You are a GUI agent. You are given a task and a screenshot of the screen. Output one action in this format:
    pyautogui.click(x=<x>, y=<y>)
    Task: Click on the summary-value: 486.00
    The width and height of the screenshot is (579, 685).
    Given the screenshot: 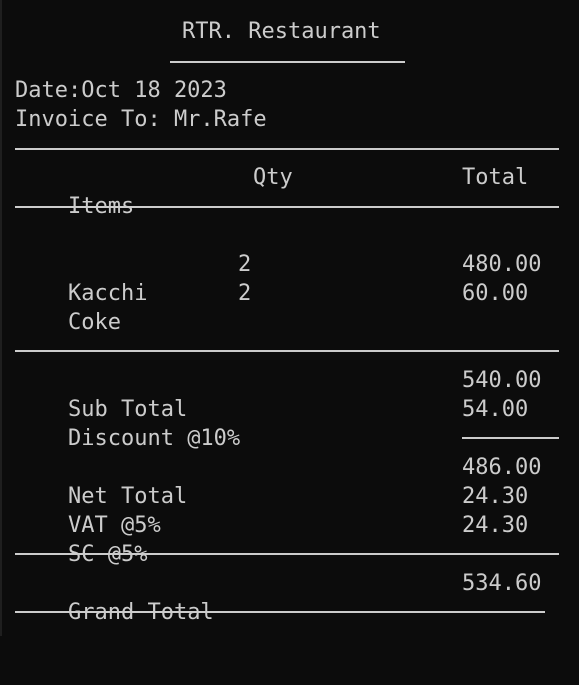 What is the action you would take?
    pyautogui.click(x=502, y=467)
    